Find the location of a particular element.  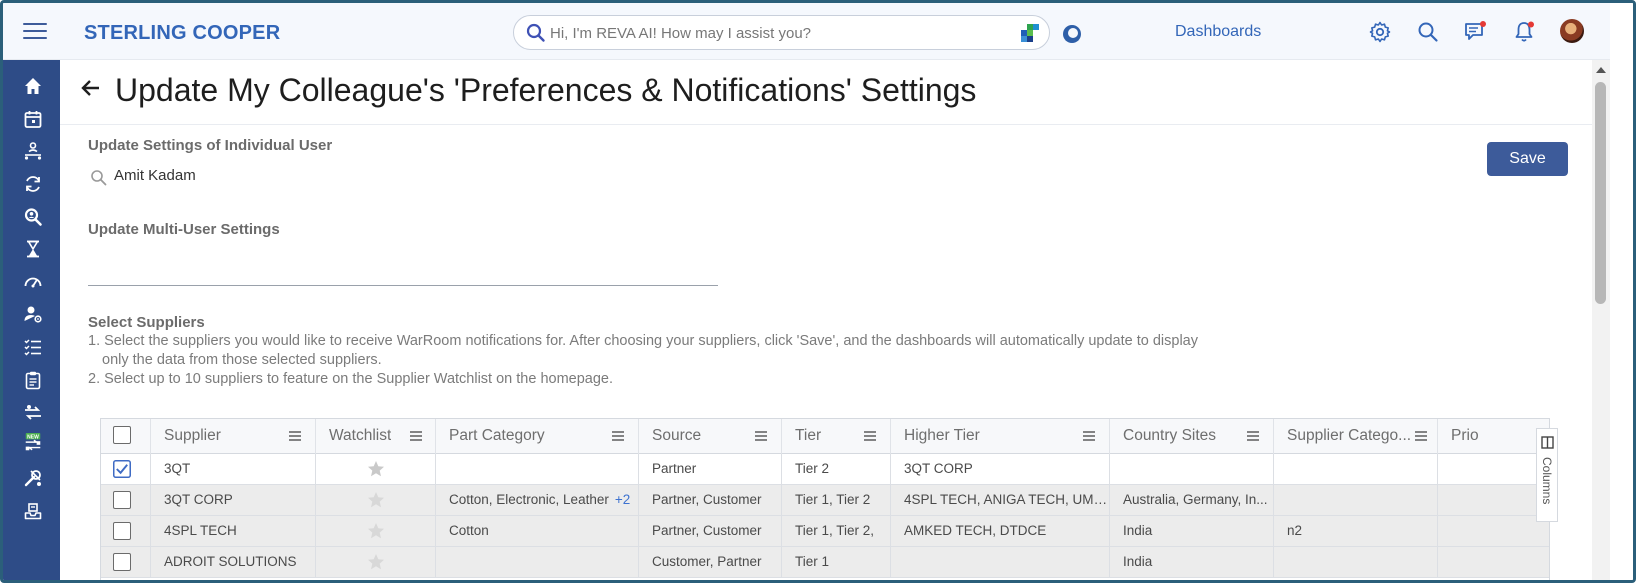

menu-icon is located at coordinates (35, 32).